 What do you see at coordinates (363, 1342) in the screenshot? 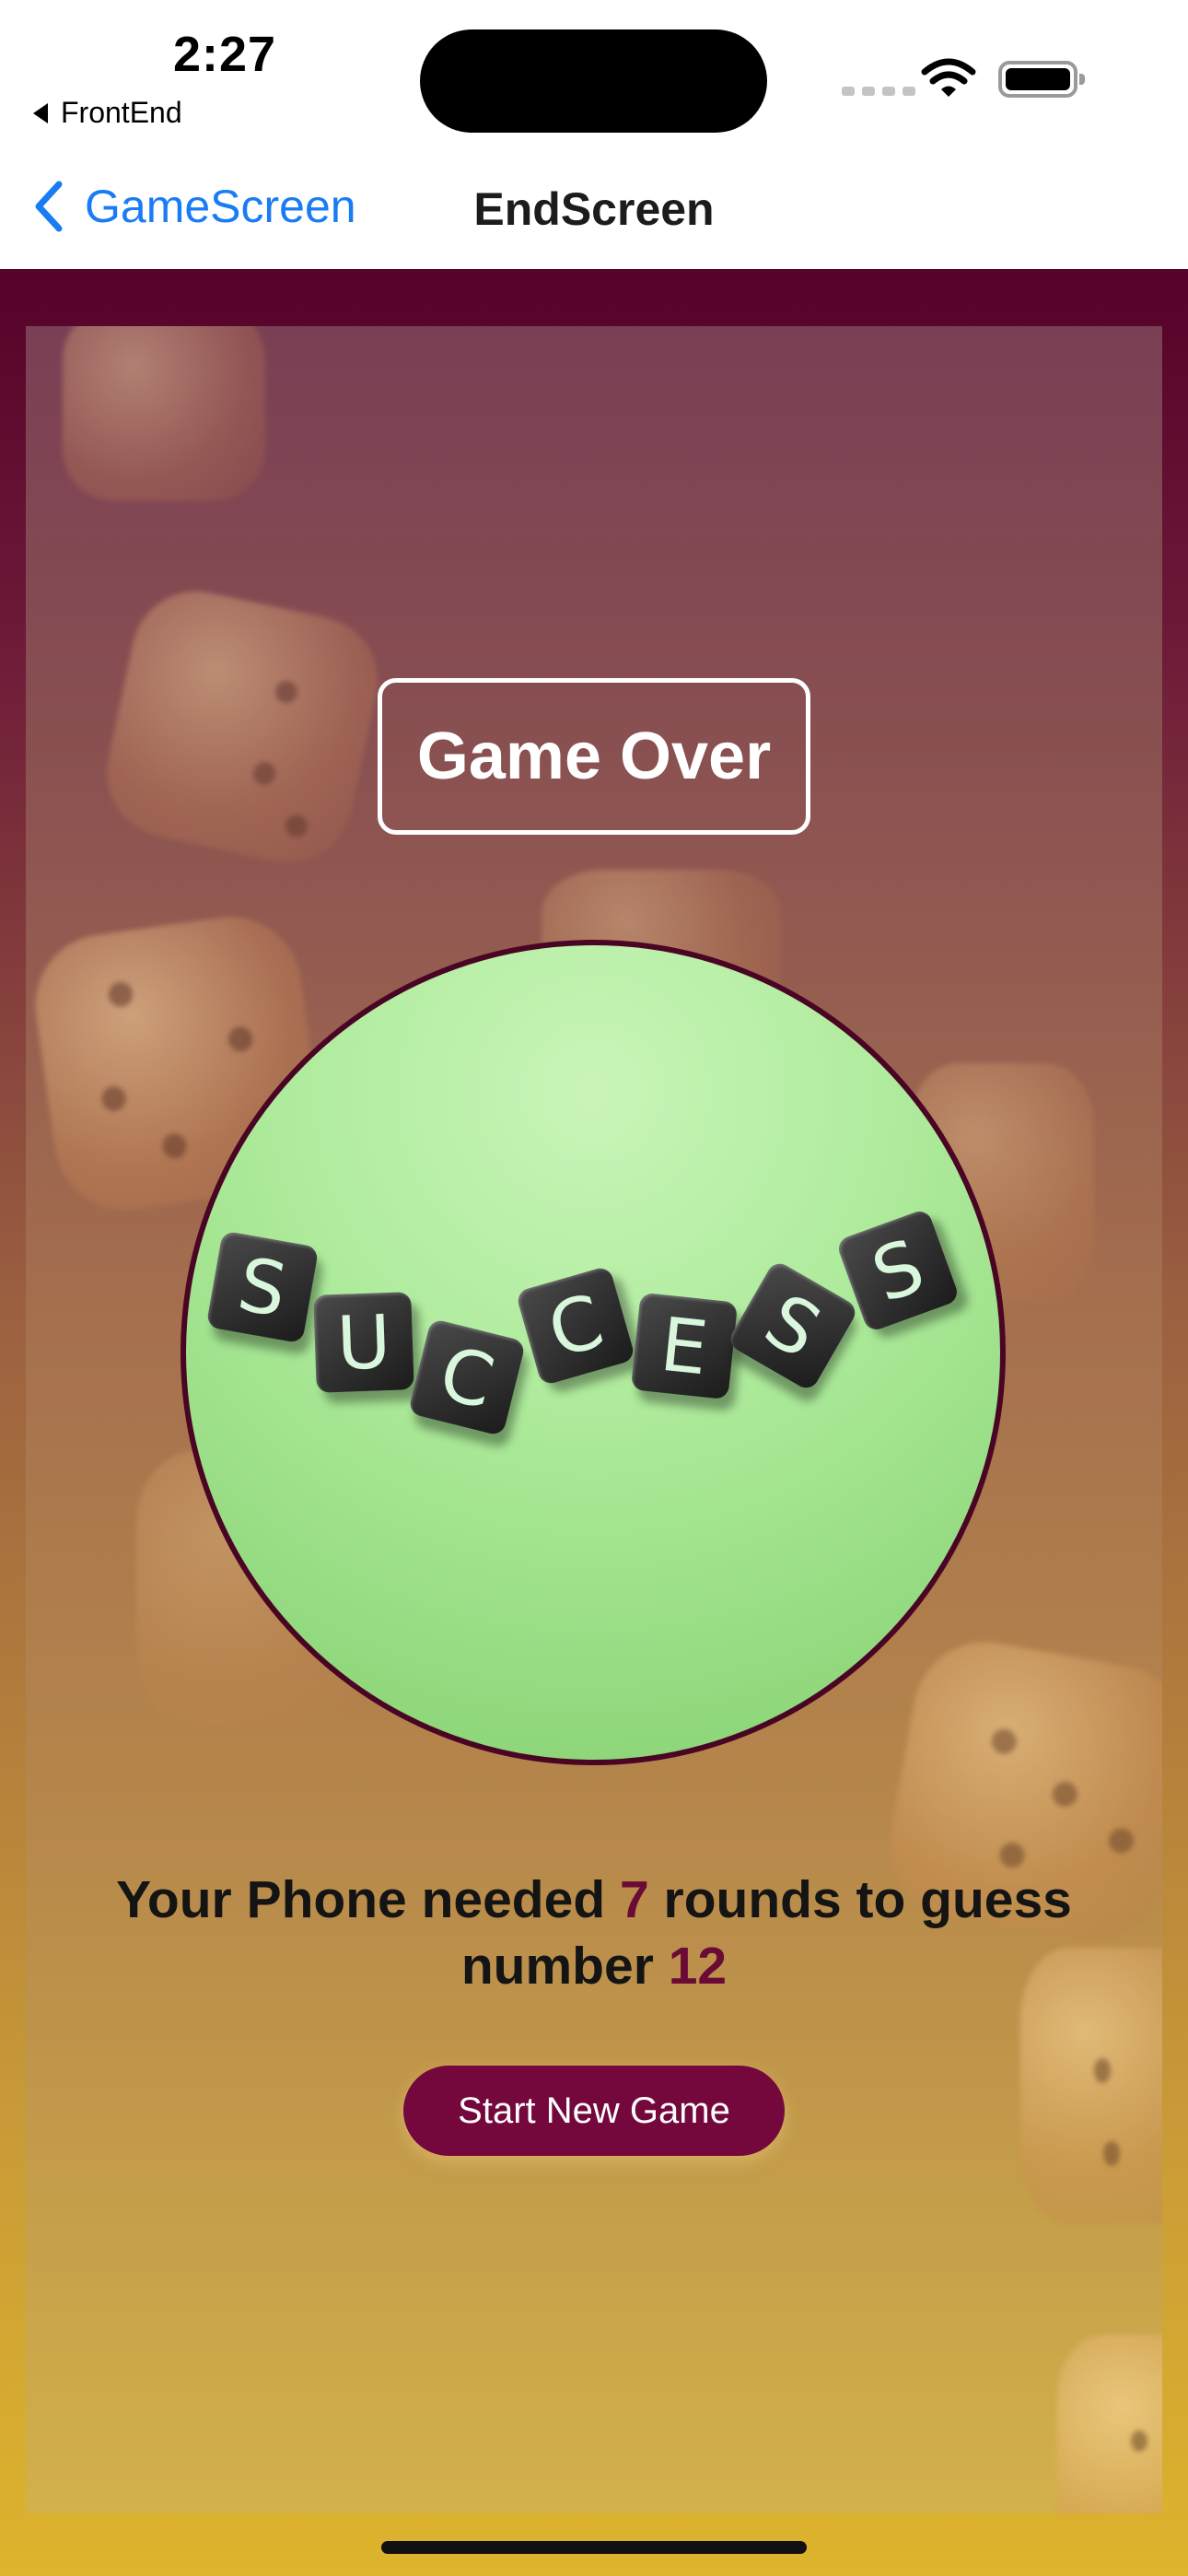
I see `letter-tile: U` at bounding box center [363, 1342].